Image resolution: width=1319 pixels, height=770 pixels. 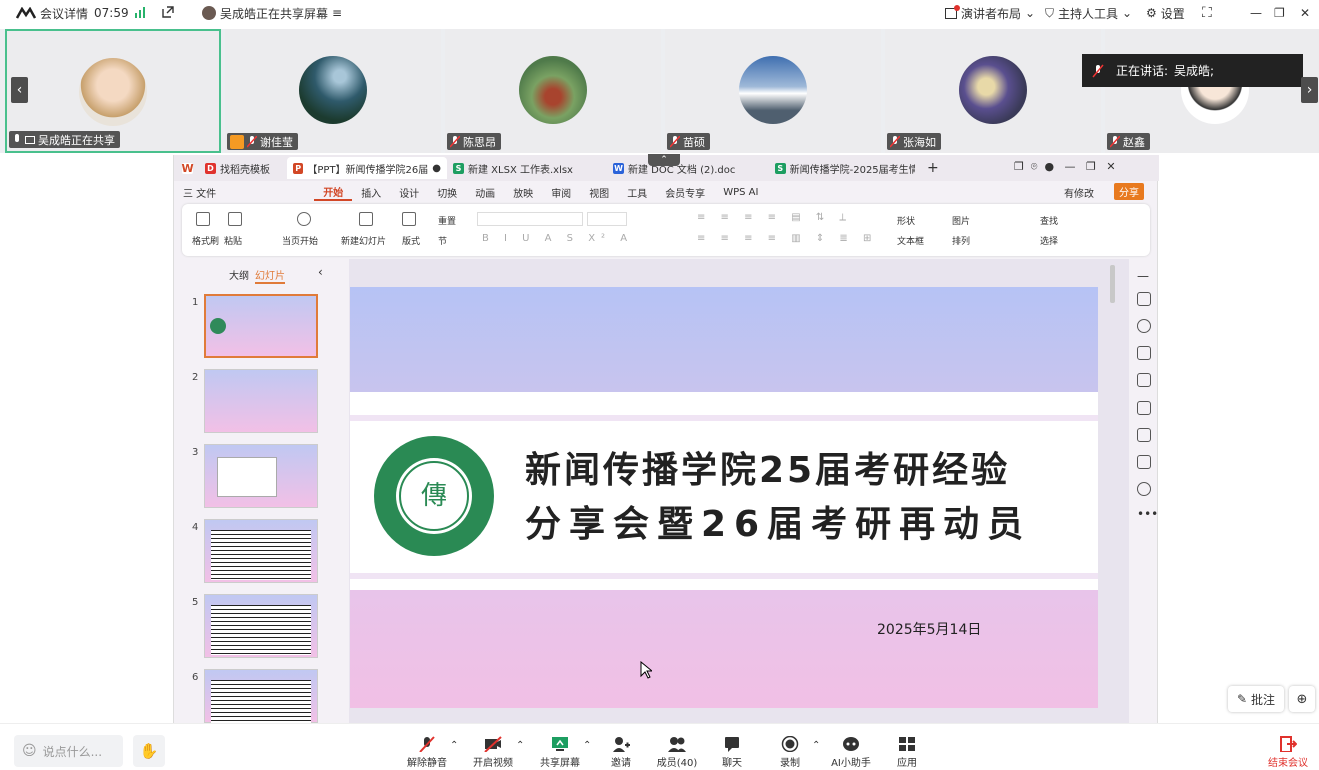 What do you see at coordinates (621, 752) in the screenshot?
I see `invite-button: 邀请` at bounding box center [621, 752].